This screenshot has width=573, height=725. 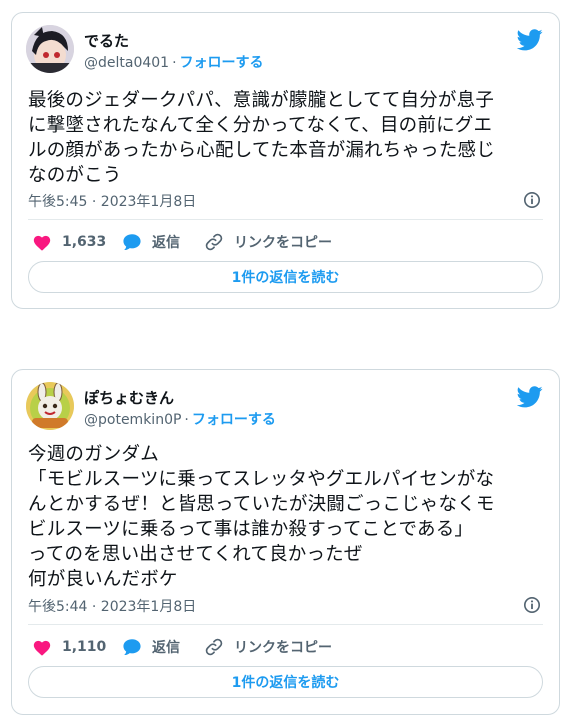 What do you see at coordinates (112, 202) in the screenshot?
I see `timestamp: 午後5:45 · 2023年1月8日` at bounding box center [112, 202].